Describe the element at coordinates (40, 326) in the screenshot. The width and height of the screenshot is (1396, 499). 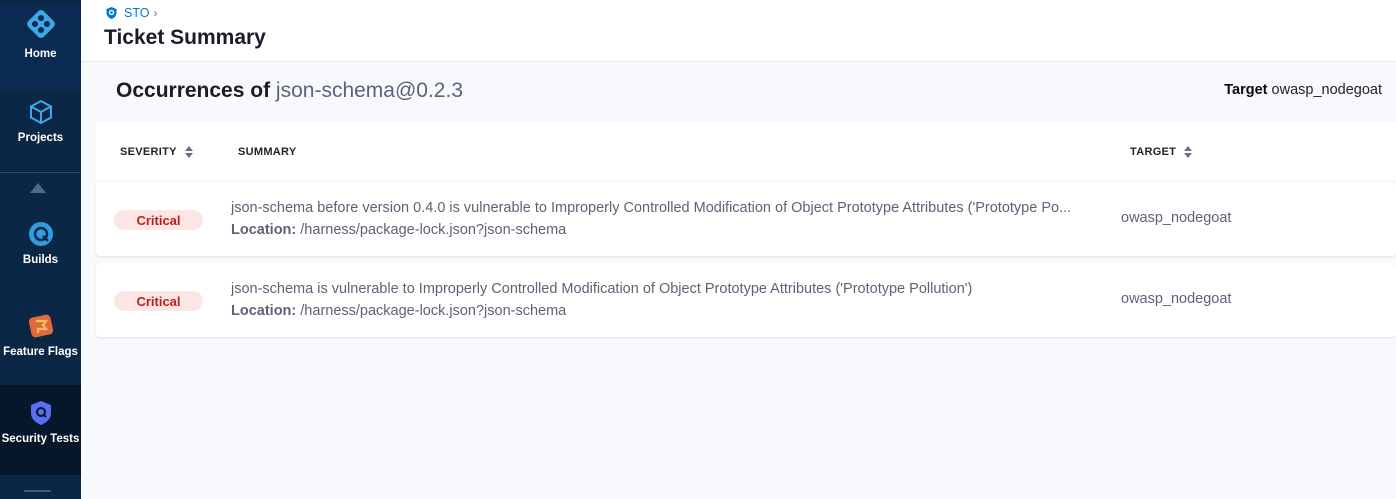
I see `flag-icon` at that location.